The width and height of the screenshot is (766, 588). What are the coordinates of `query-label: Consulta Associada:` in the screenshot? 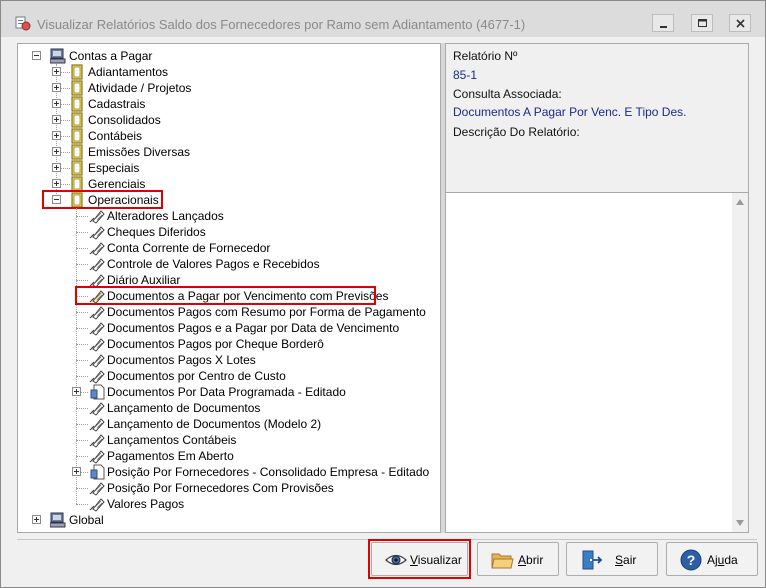 It's located at (507, 94).